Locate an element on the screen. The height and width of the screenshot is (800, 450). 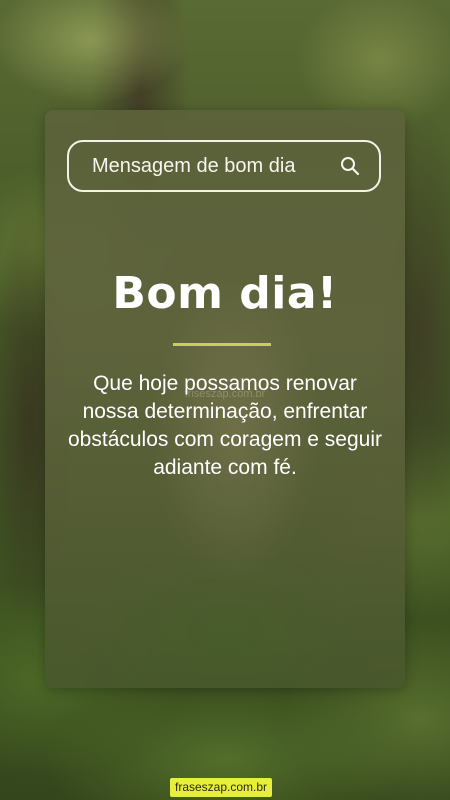
search-text: Mensagem de bom dia is located at coordinates (194, 165).